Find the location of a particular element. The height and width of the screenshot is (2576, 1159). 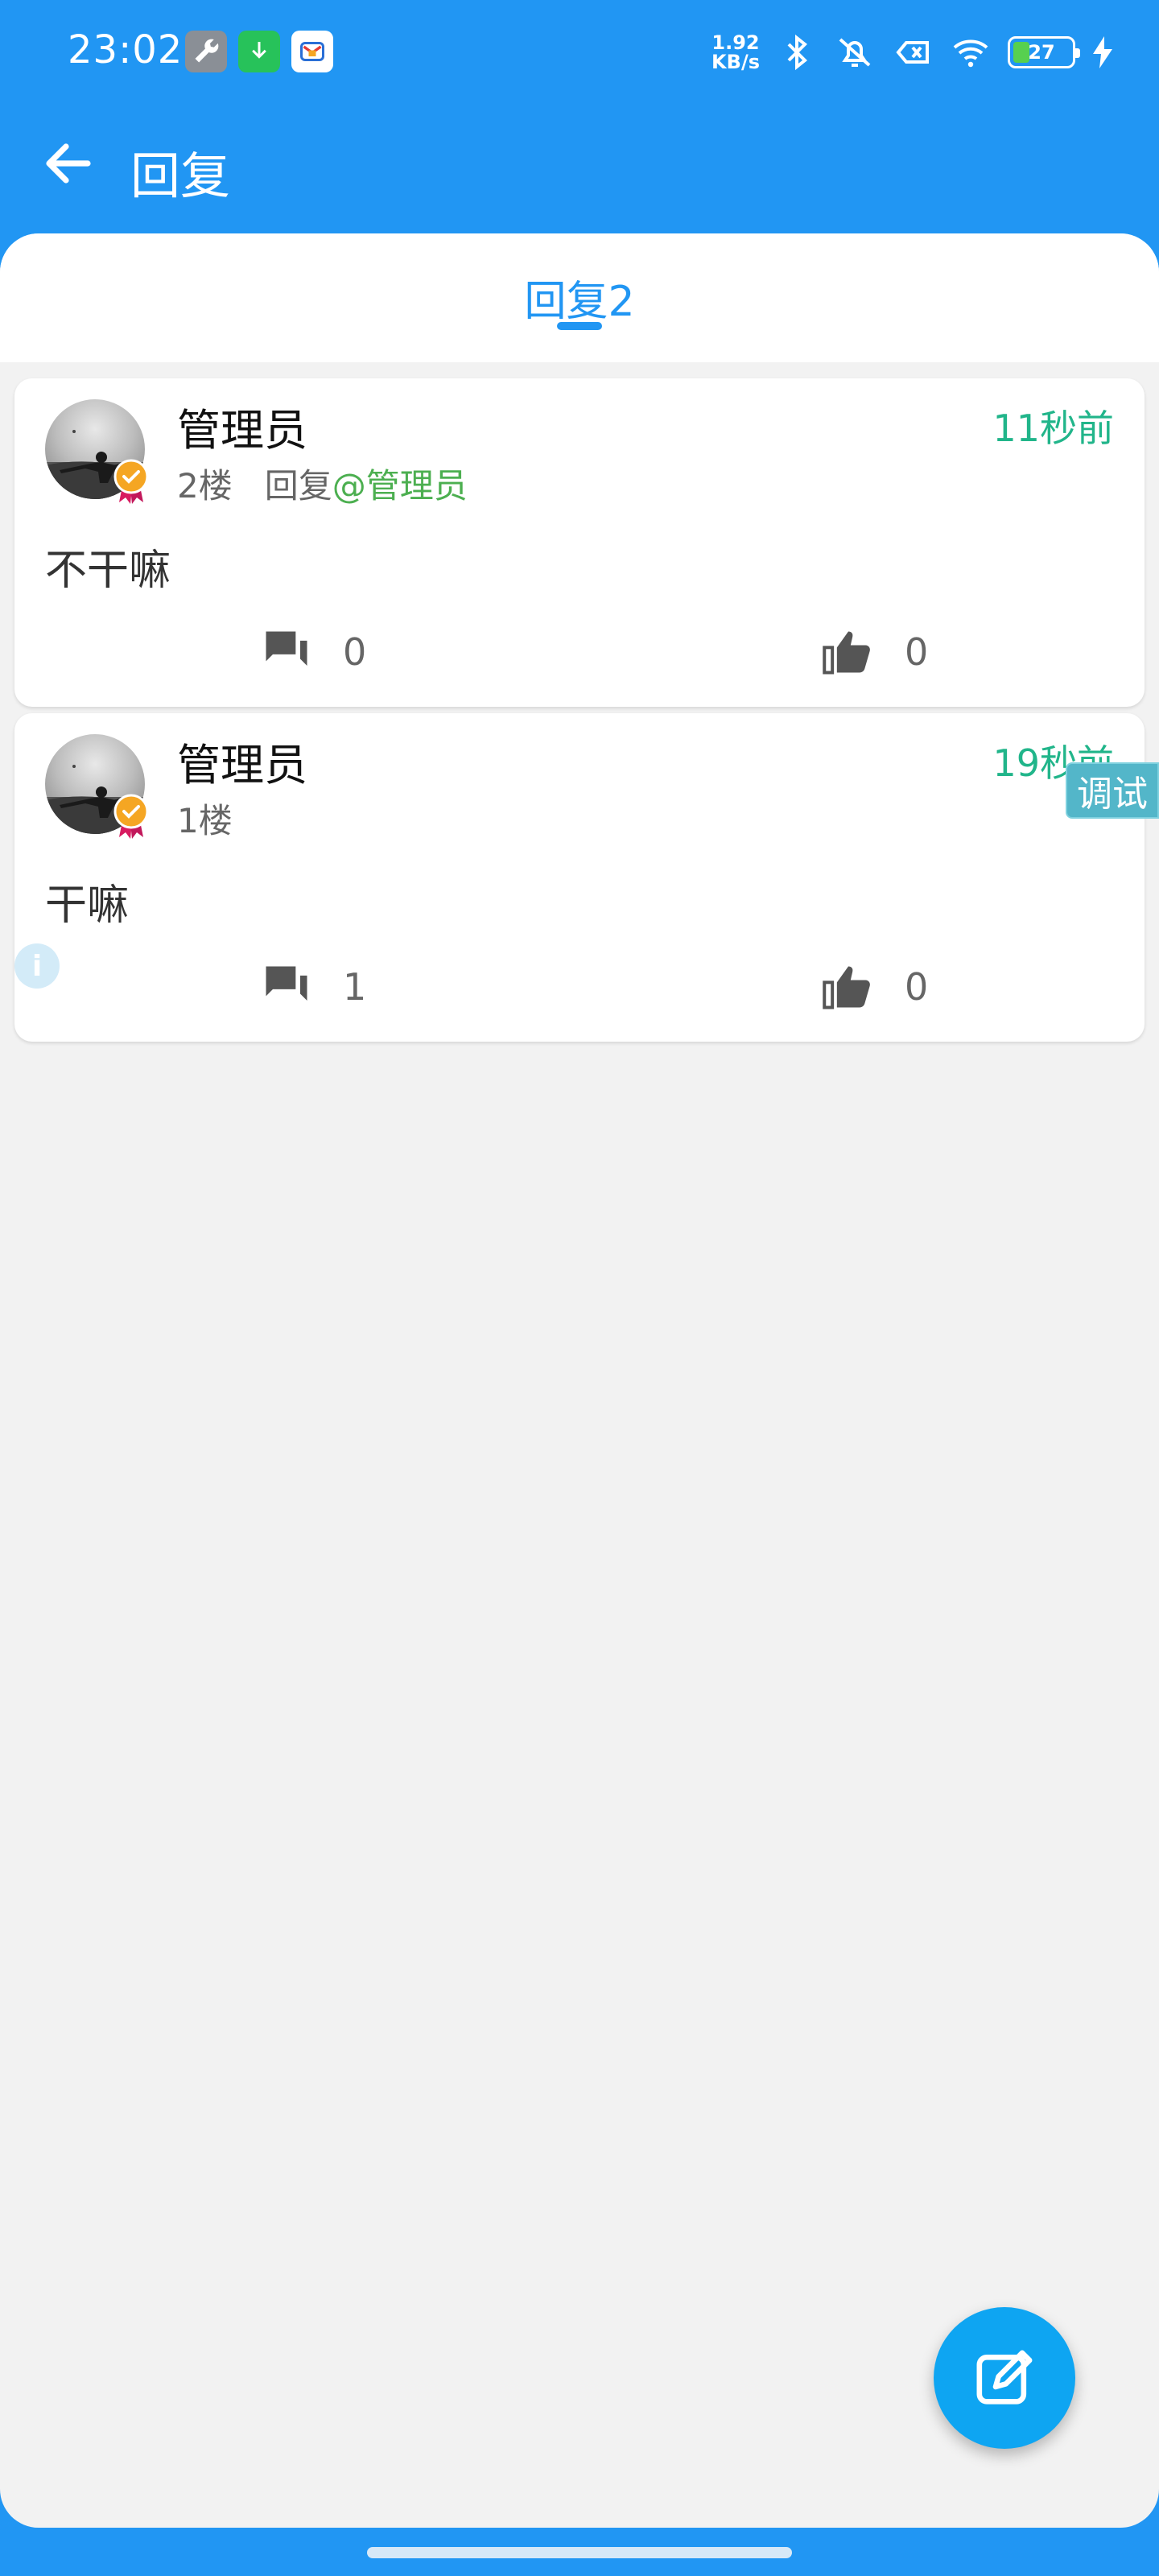

reply-meta: 1楼 is located at coordinates (221, 818).